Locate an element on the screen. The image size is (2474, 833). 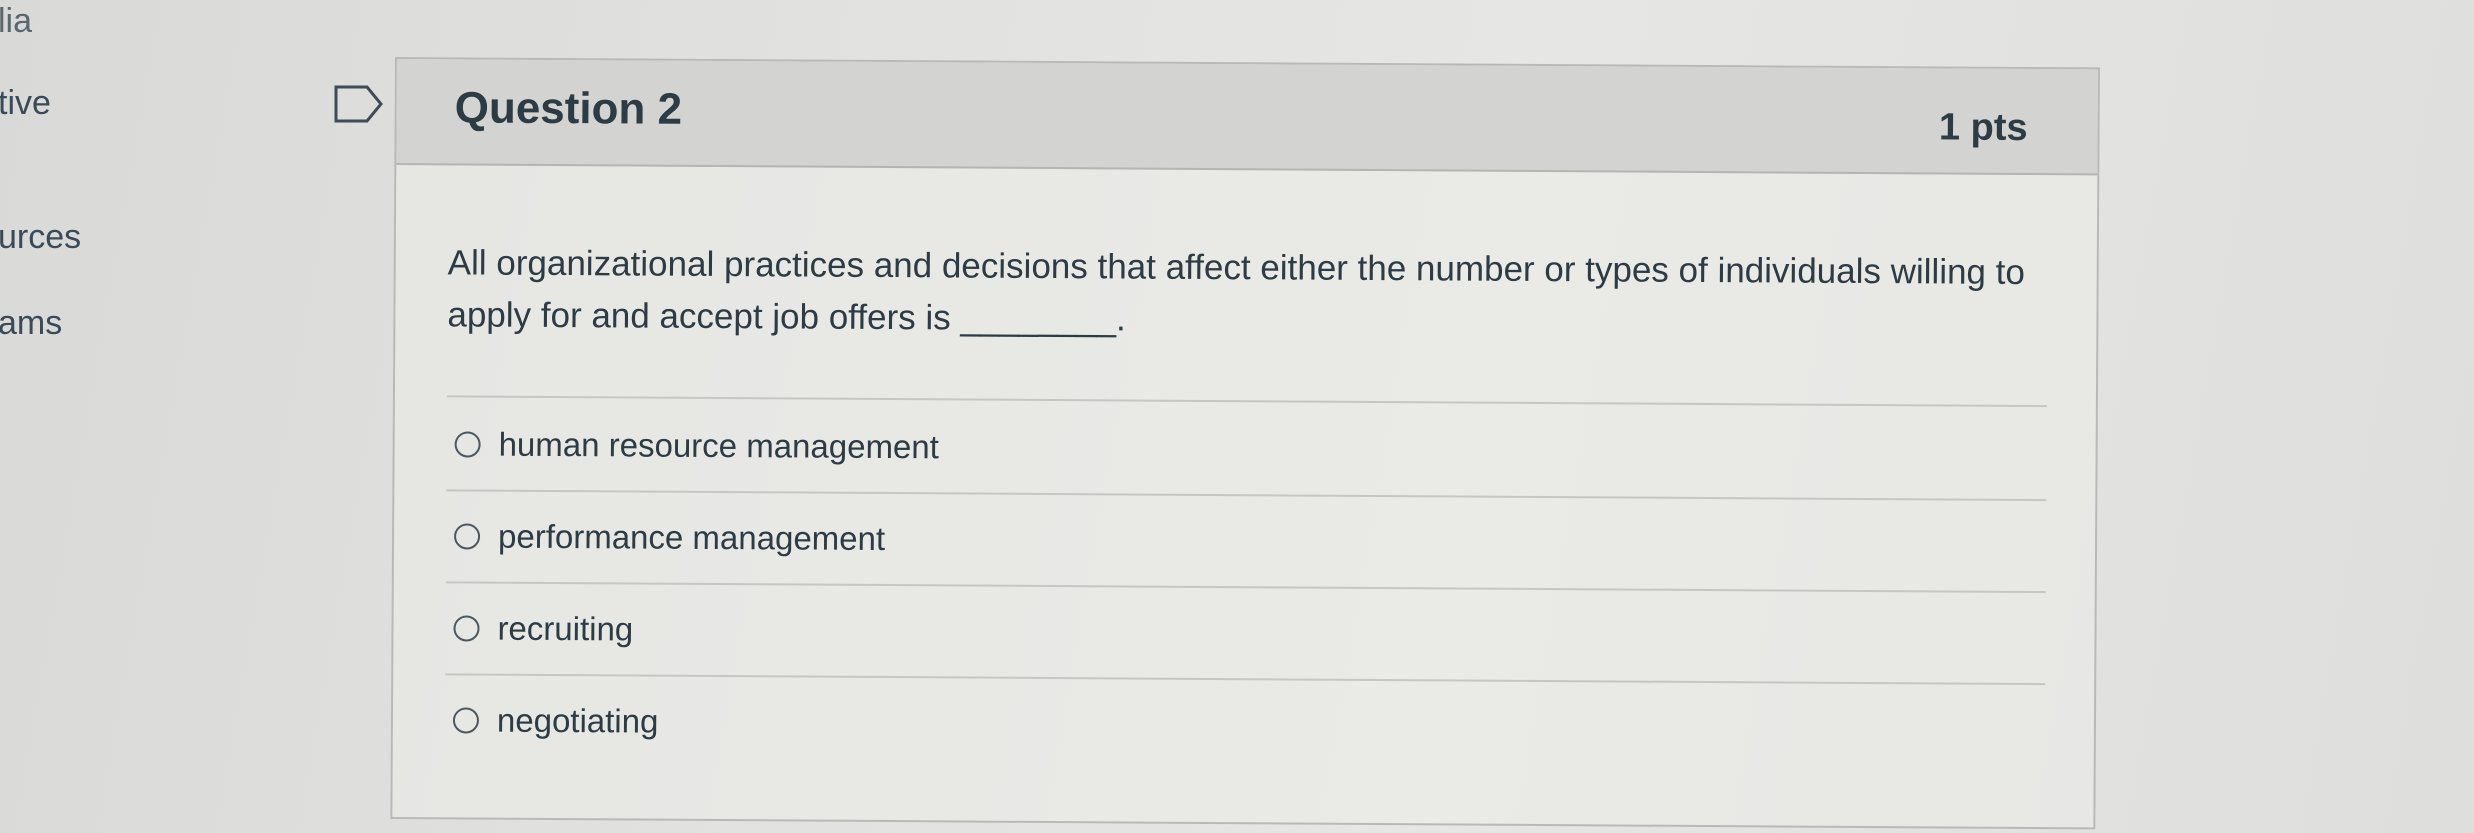
question-points: 1 pts is located at coordinates (1983, 127).